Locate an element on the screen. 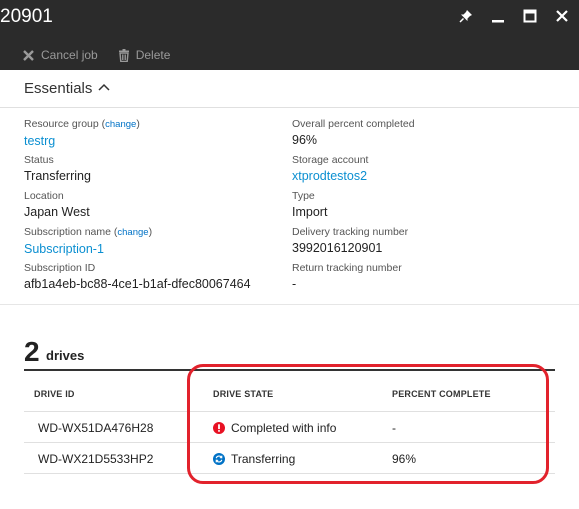 Image resolution: width=579 pixels, height=509 pixels. command-bar: Cancel job Delete is located at coordinates (96, 55).